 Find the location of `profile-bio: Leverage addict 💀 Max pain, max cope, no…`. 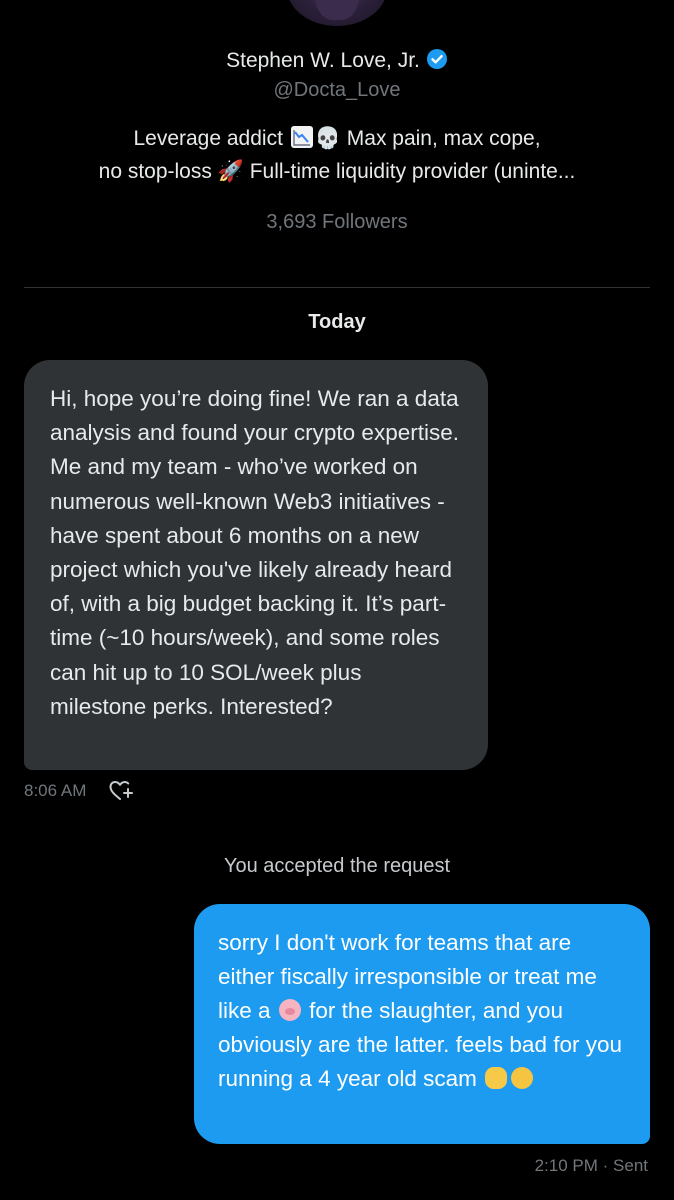

profile-bio: Leverage addict 💀 Max pain, max cope, no… is located at coordinates (337, 155).